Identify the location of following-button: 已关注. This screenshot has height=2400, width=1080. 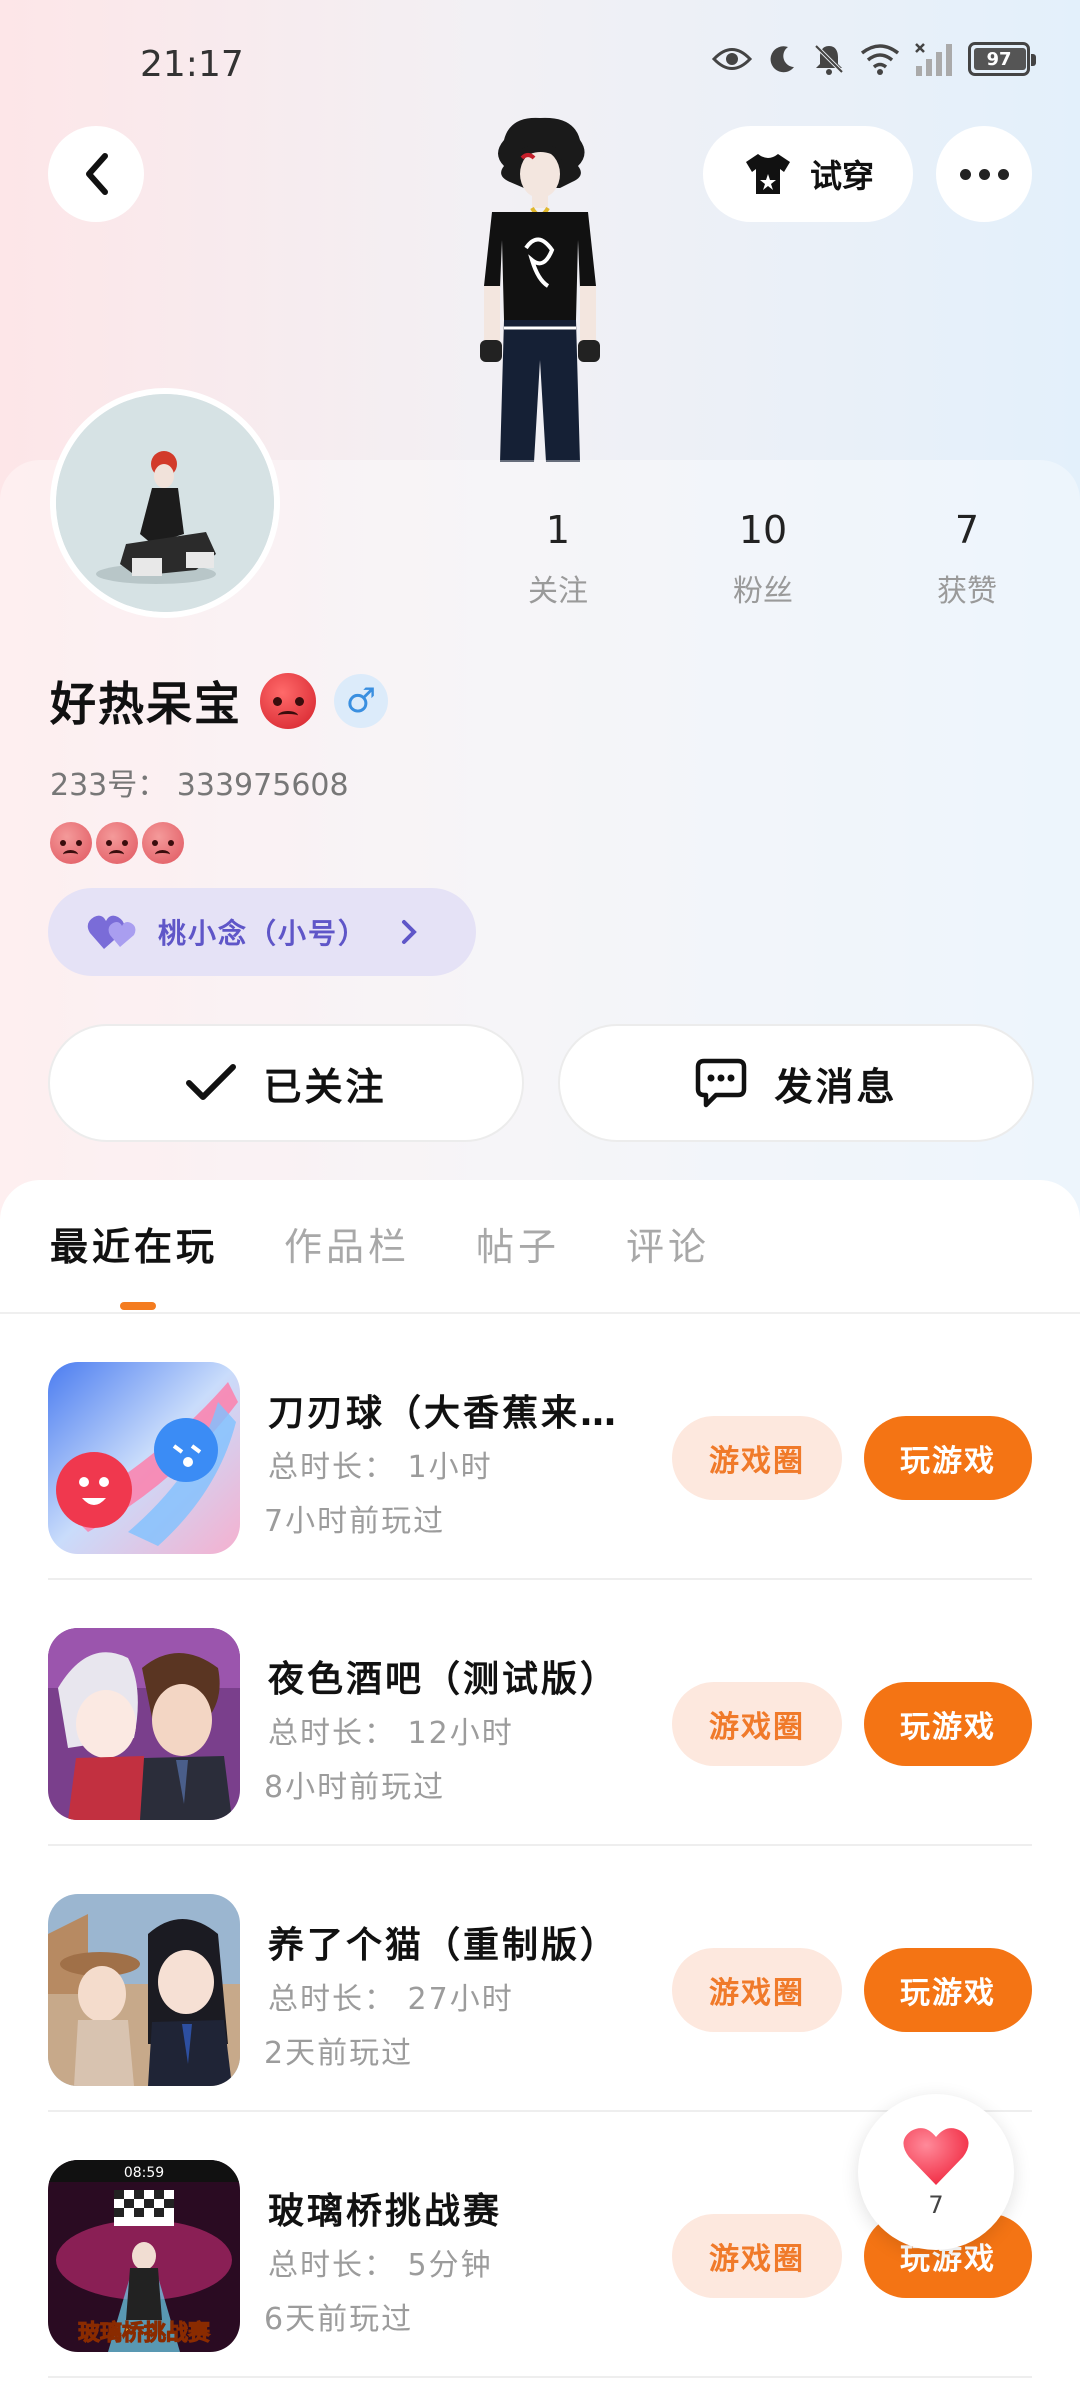
(286, 1083).